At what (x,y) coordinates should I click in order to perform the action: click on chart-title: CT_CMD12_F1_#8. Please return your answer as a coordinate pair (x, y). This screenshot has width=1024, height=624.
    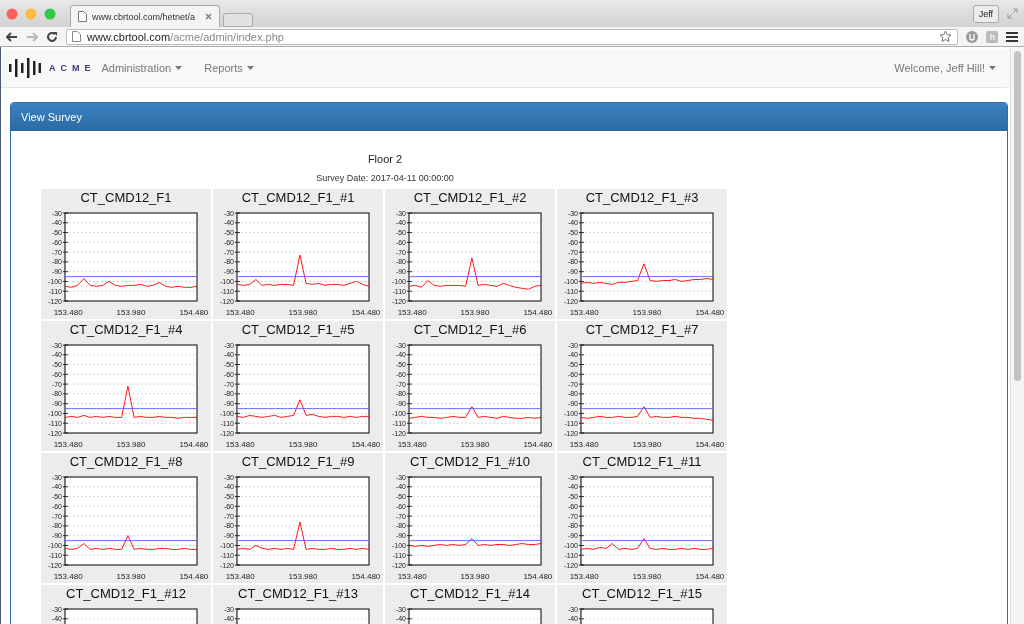
    Looking at the image, I should click on (126, 462).